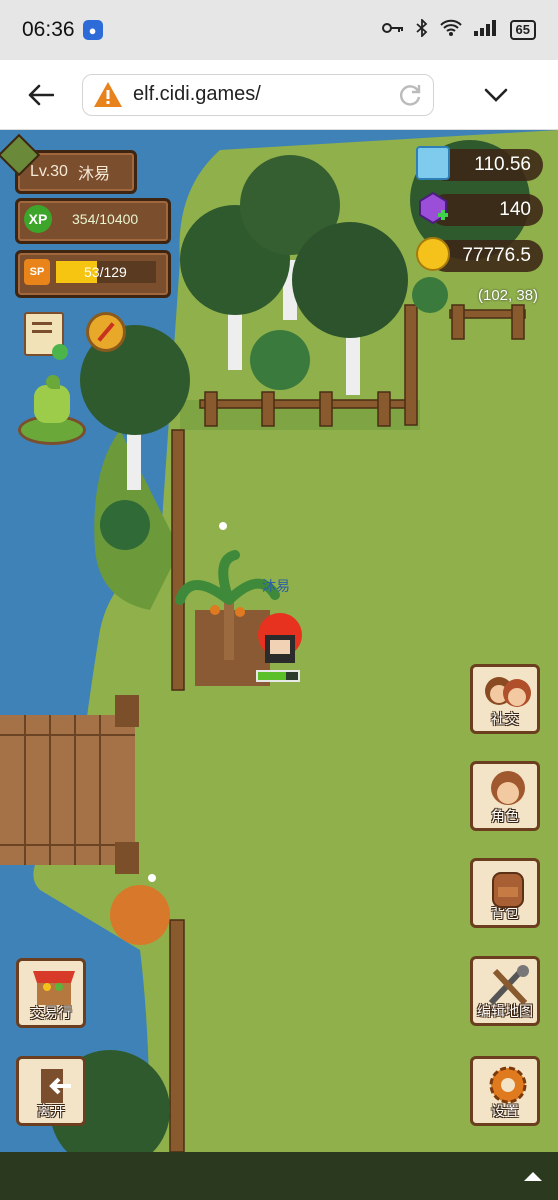  I want to click on gem-value: 140, so click(515, 209).